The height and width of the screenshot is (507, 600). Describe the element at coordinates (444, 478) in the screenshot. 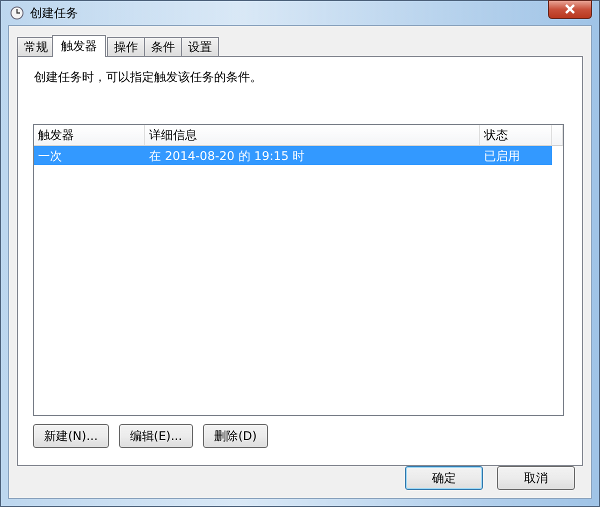

I see `dialog-button: 确定` at that location.